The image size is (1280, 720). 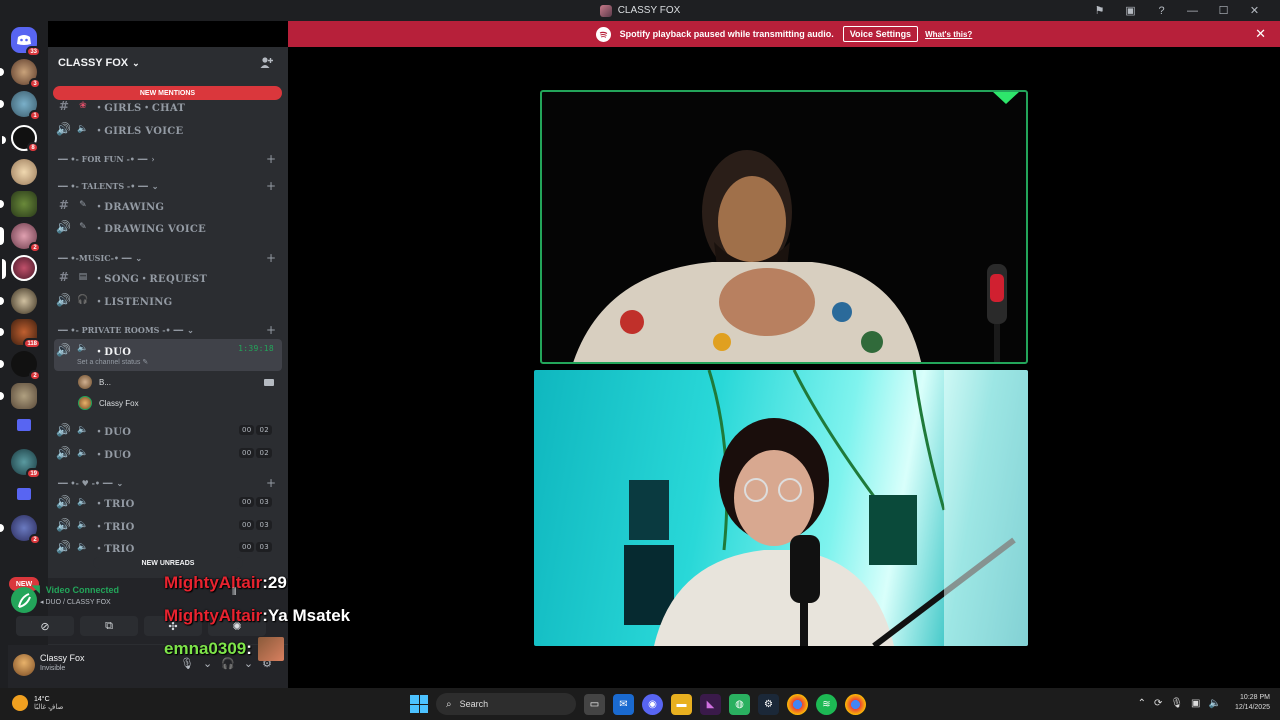 What do you see at coordinates (419, 704) in the screenshot?
I see `start-icon` at bounding box center [419, 704].